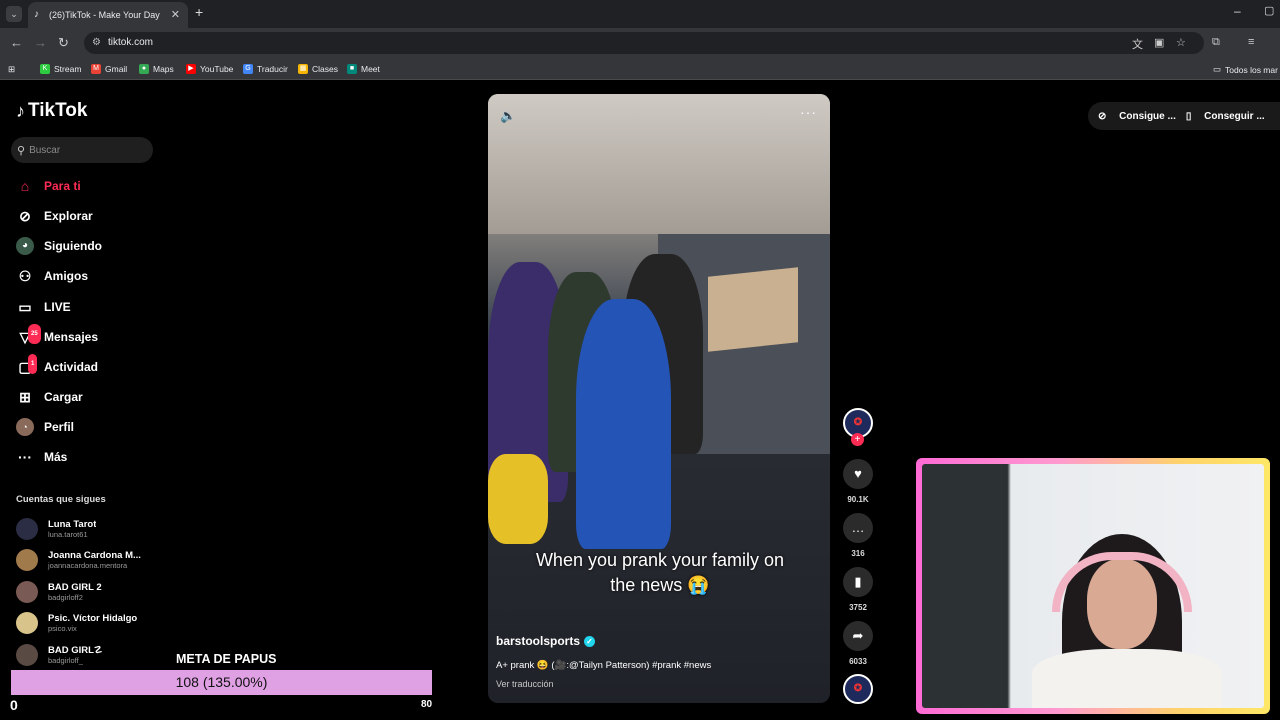 The width and height of the screenshot is (1280, 720). What do you see at coordinates (20, 110) in the screenshot?
I see `tiktok-note-icon: ♪` at bounding box center [20, 110].